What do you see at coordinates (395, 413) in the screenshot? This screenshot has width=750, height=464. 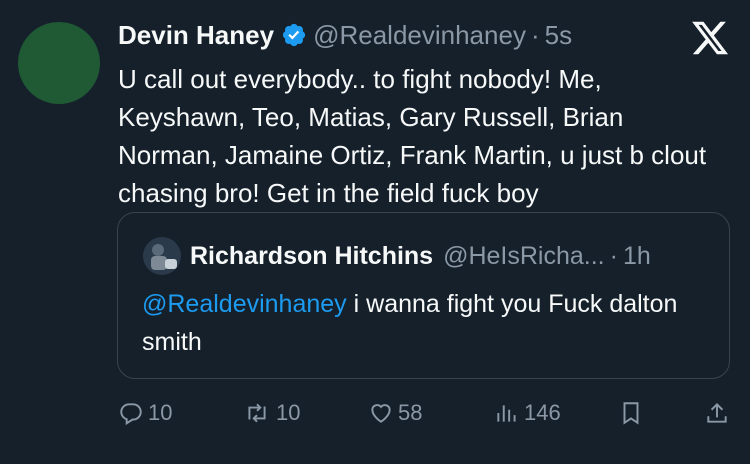 I see `like-button: 58` at bounding box center [395, 413].